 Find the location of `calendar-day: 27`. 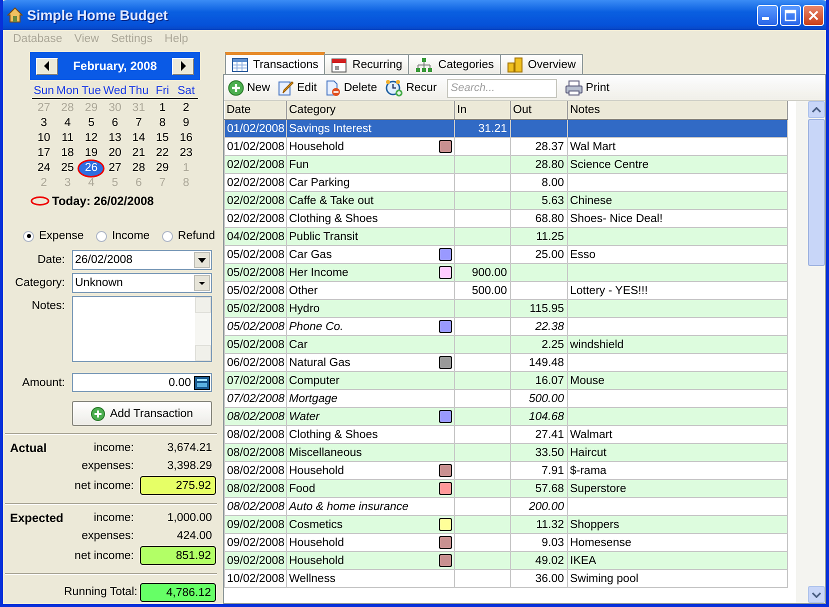

calendar-day: 27 is located at coordinates (115, 168).